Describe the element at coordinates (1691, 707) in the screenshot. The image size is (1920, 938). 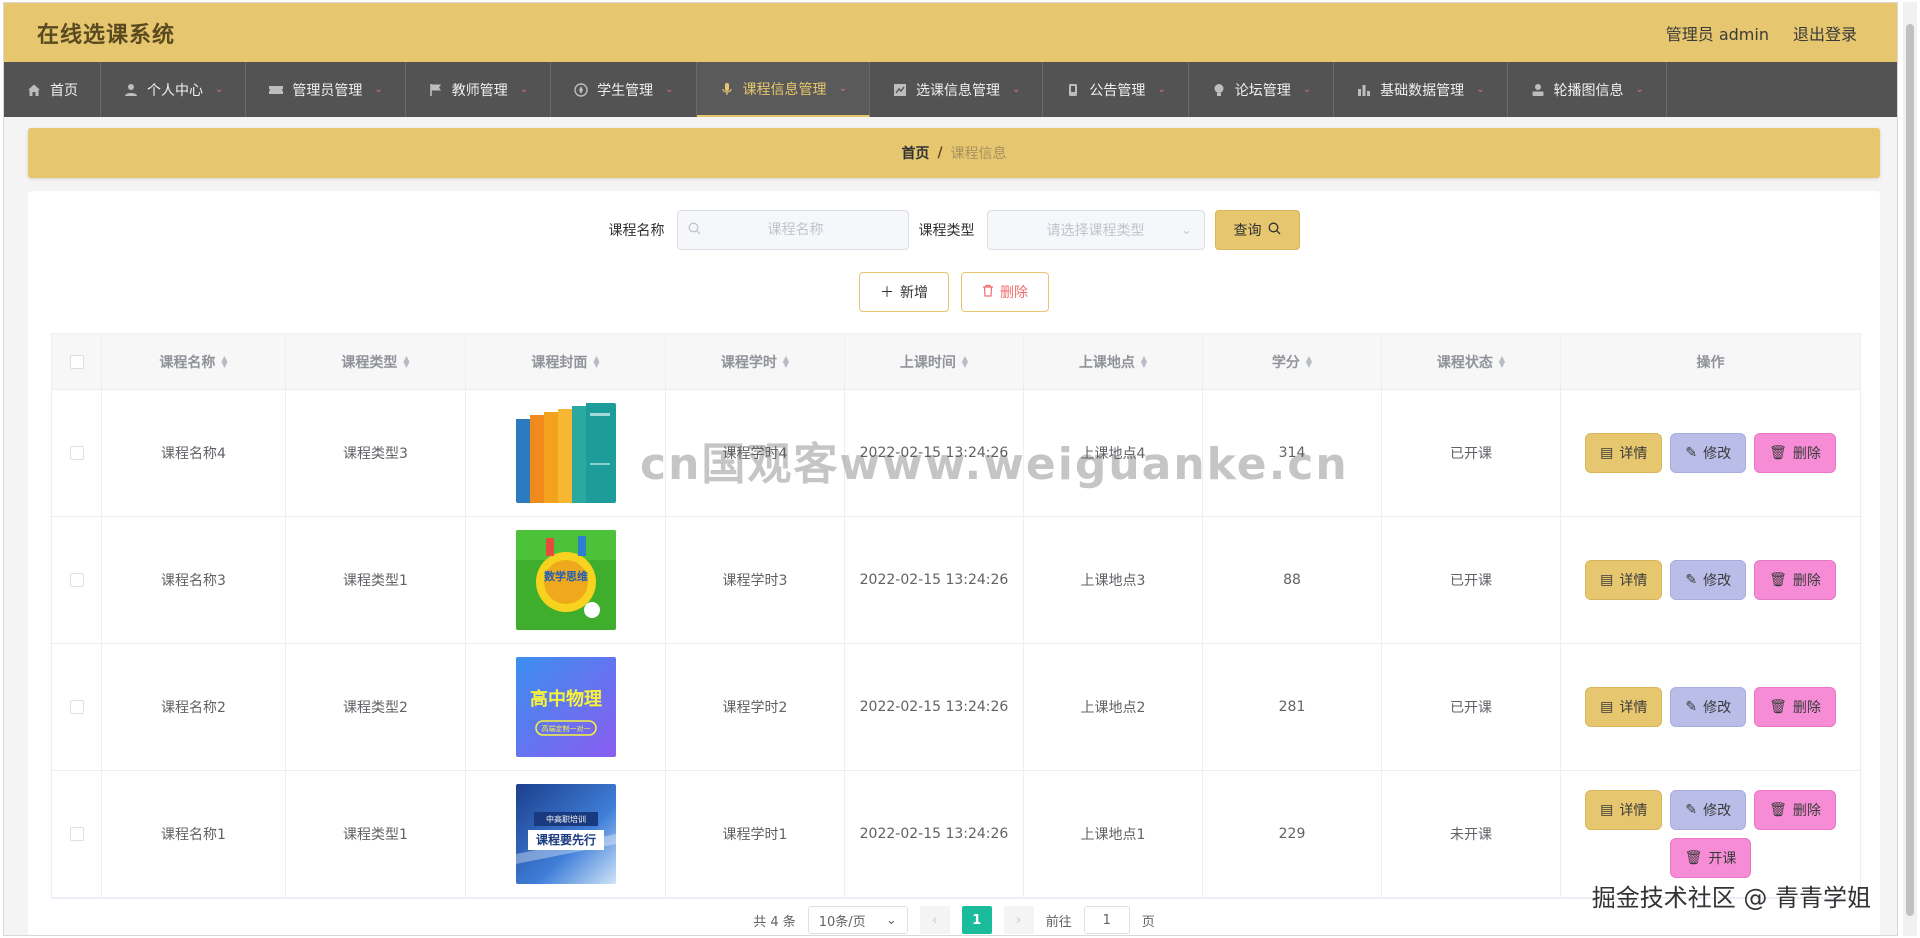
I see `pencil-icon: ✎` at that location.